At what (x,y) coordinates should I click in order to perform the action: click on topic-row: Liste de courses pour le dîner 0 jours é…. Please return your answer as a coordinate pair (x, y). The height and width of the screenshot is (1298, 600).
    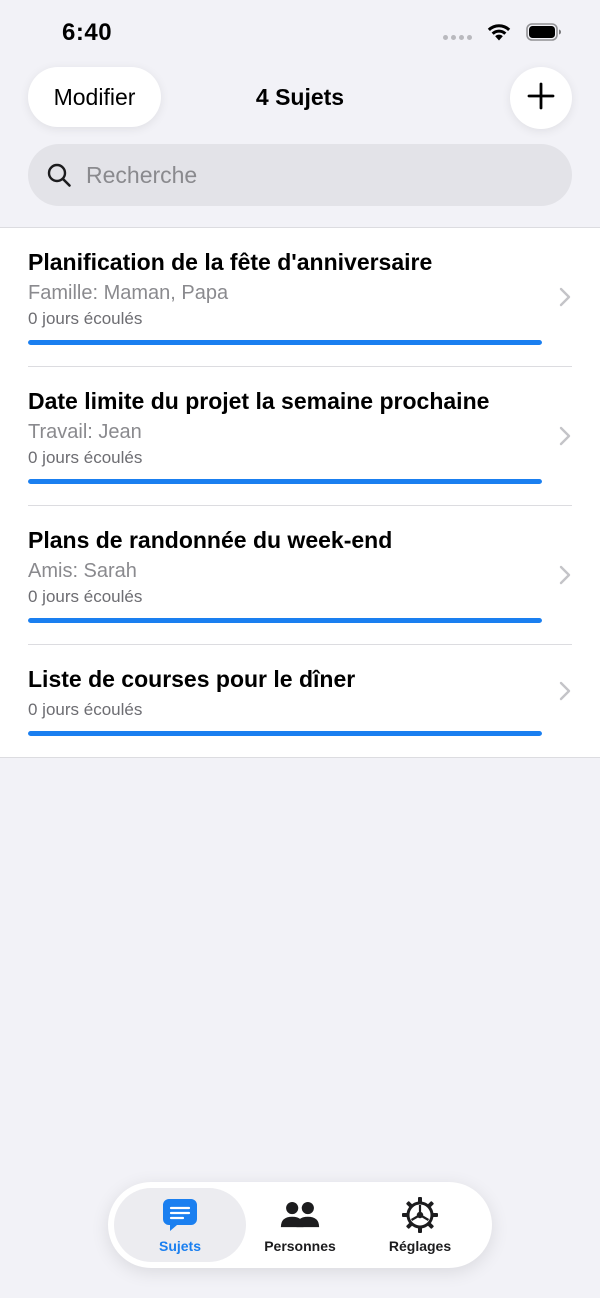
    Looking at the image, I should click on (300, 690).